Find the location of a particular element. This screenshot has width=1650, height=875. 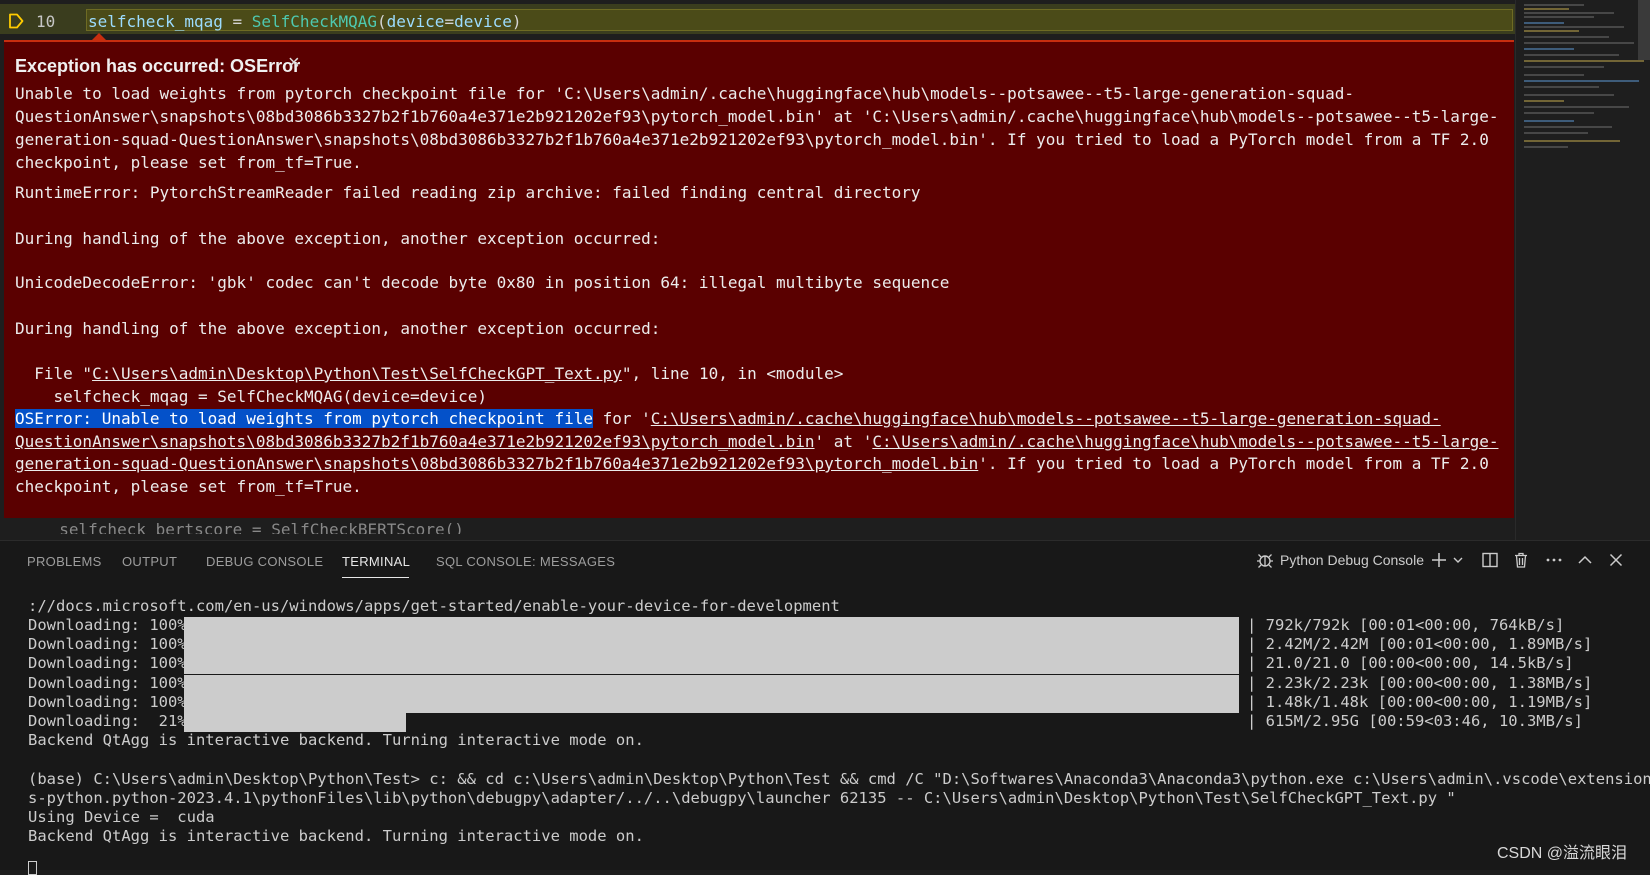

trash-icon is located at coordinates (1521, 560).